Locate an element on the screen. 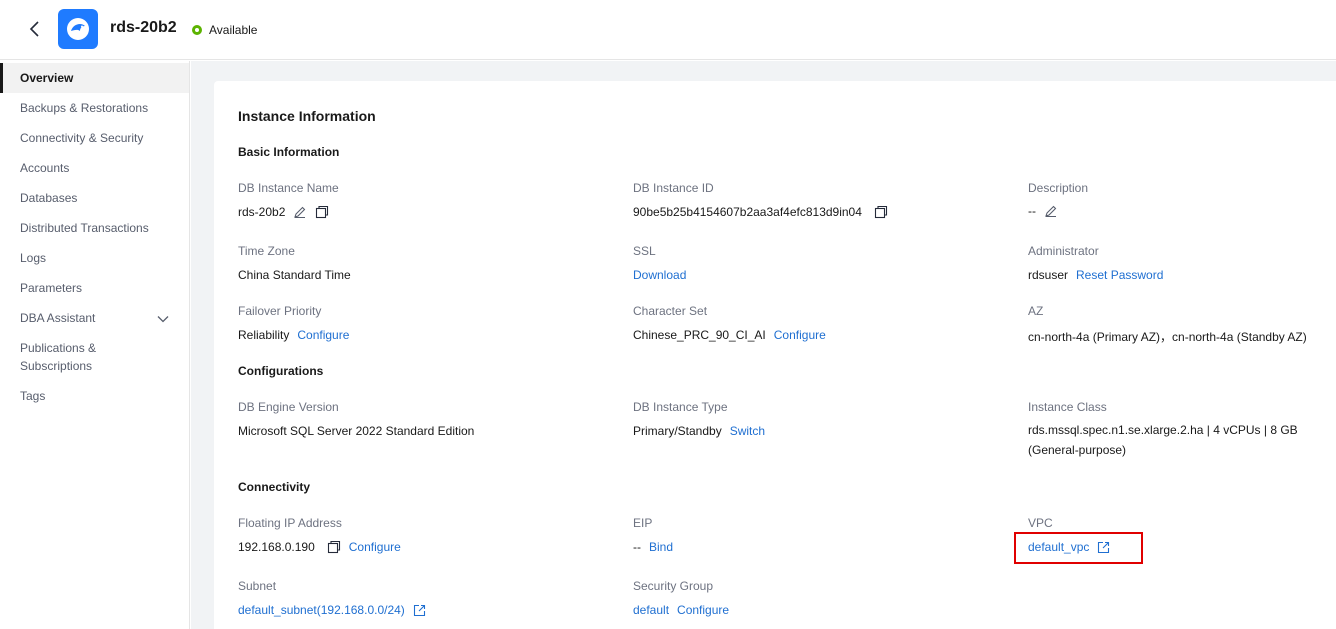  floating-ip-label: Floating IP Address is located at coordinates (290, 523).